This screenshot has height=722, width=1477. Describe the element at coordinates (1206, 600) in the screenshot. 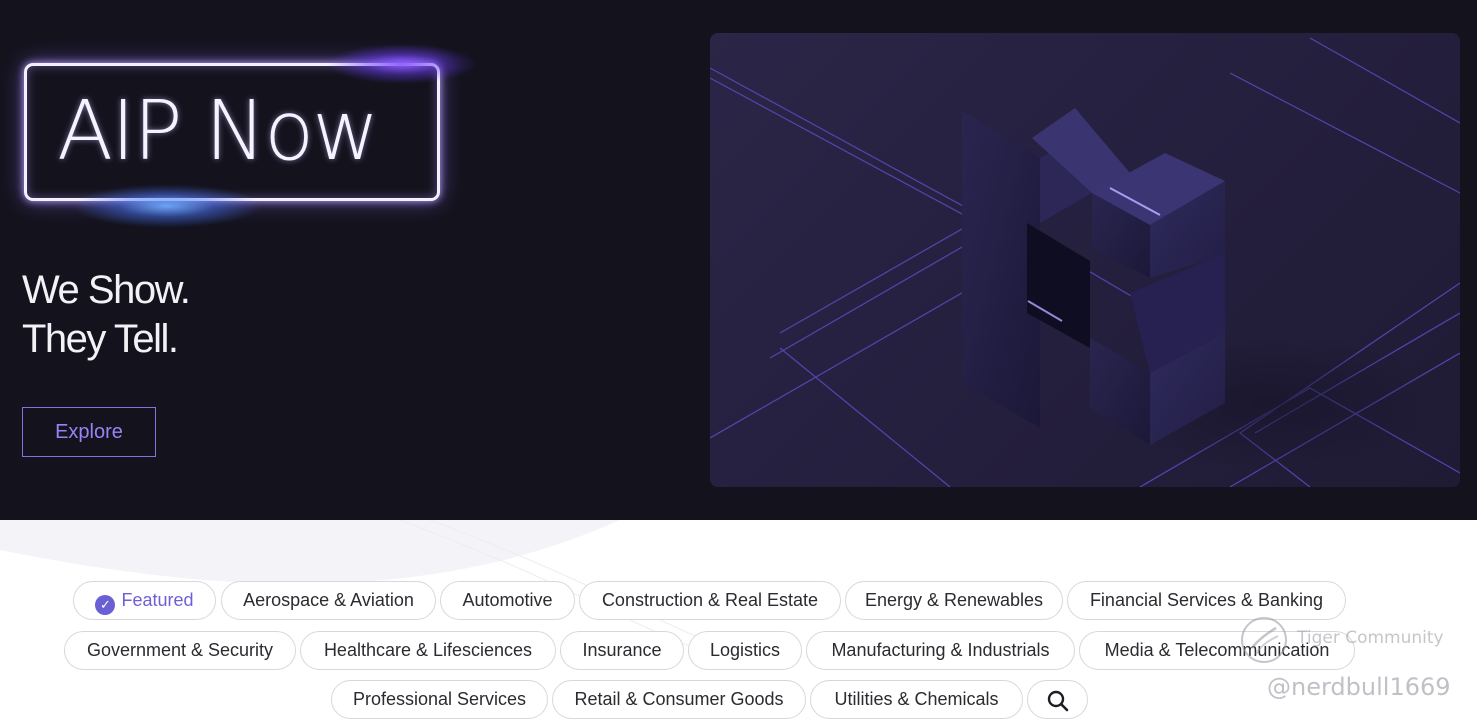

I see `filter-financial: Financial Services & Banking` at that location.